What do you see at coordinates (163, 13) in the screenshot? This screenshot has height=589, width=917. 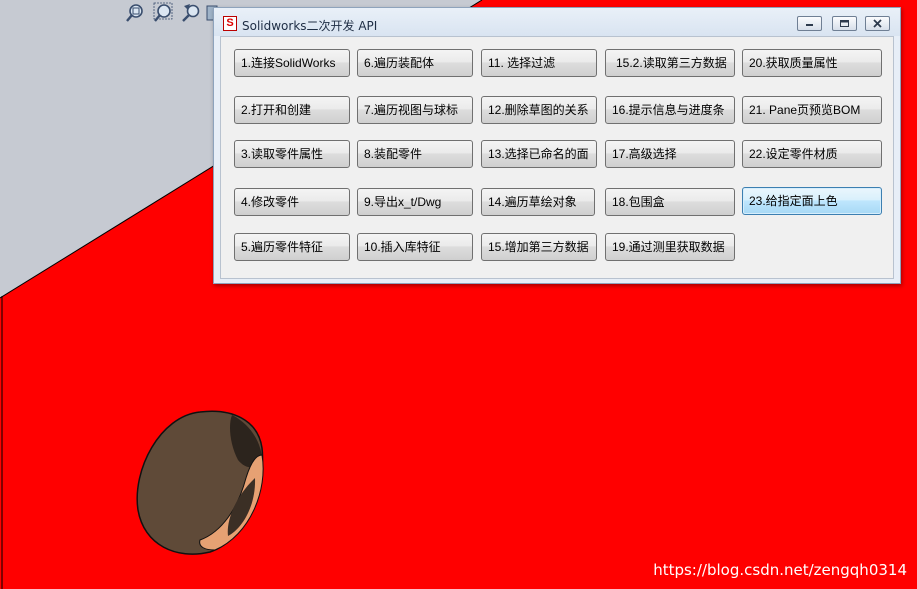 I see `zoom-to-area-icon` at bounding box center [163, 13].